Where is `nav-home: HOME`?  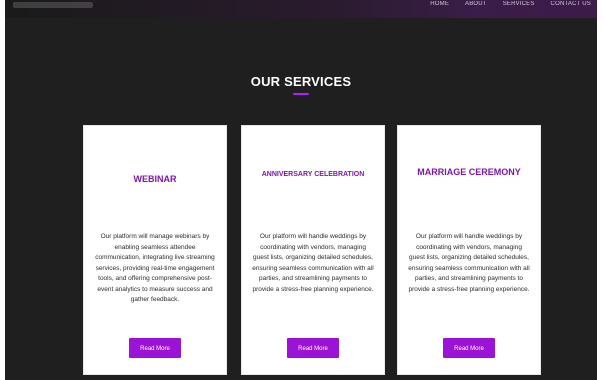
nav-home: HOME is located at coordinates (439, 6).